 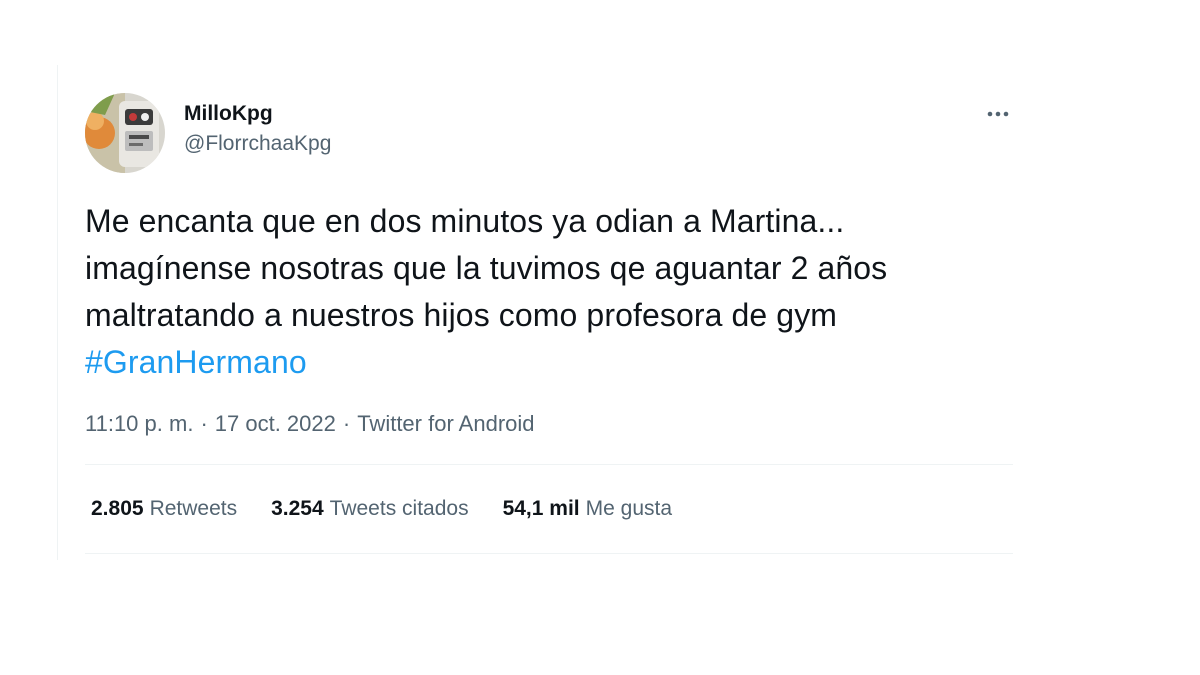 What do you see at coordinates (541, 508) in the screenshot?
I see `likes-count: 54,1 mil` at bounding box center [541, 508].